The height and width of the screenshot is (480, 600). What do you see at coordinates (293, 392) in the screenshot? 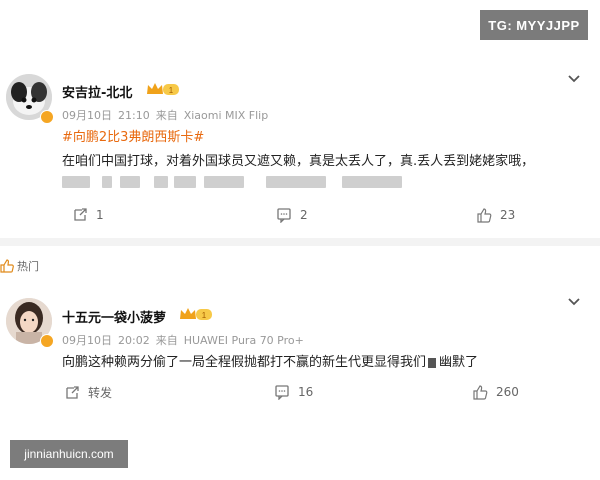
I see `comment-button: 16` at bounding box center [293, 392].